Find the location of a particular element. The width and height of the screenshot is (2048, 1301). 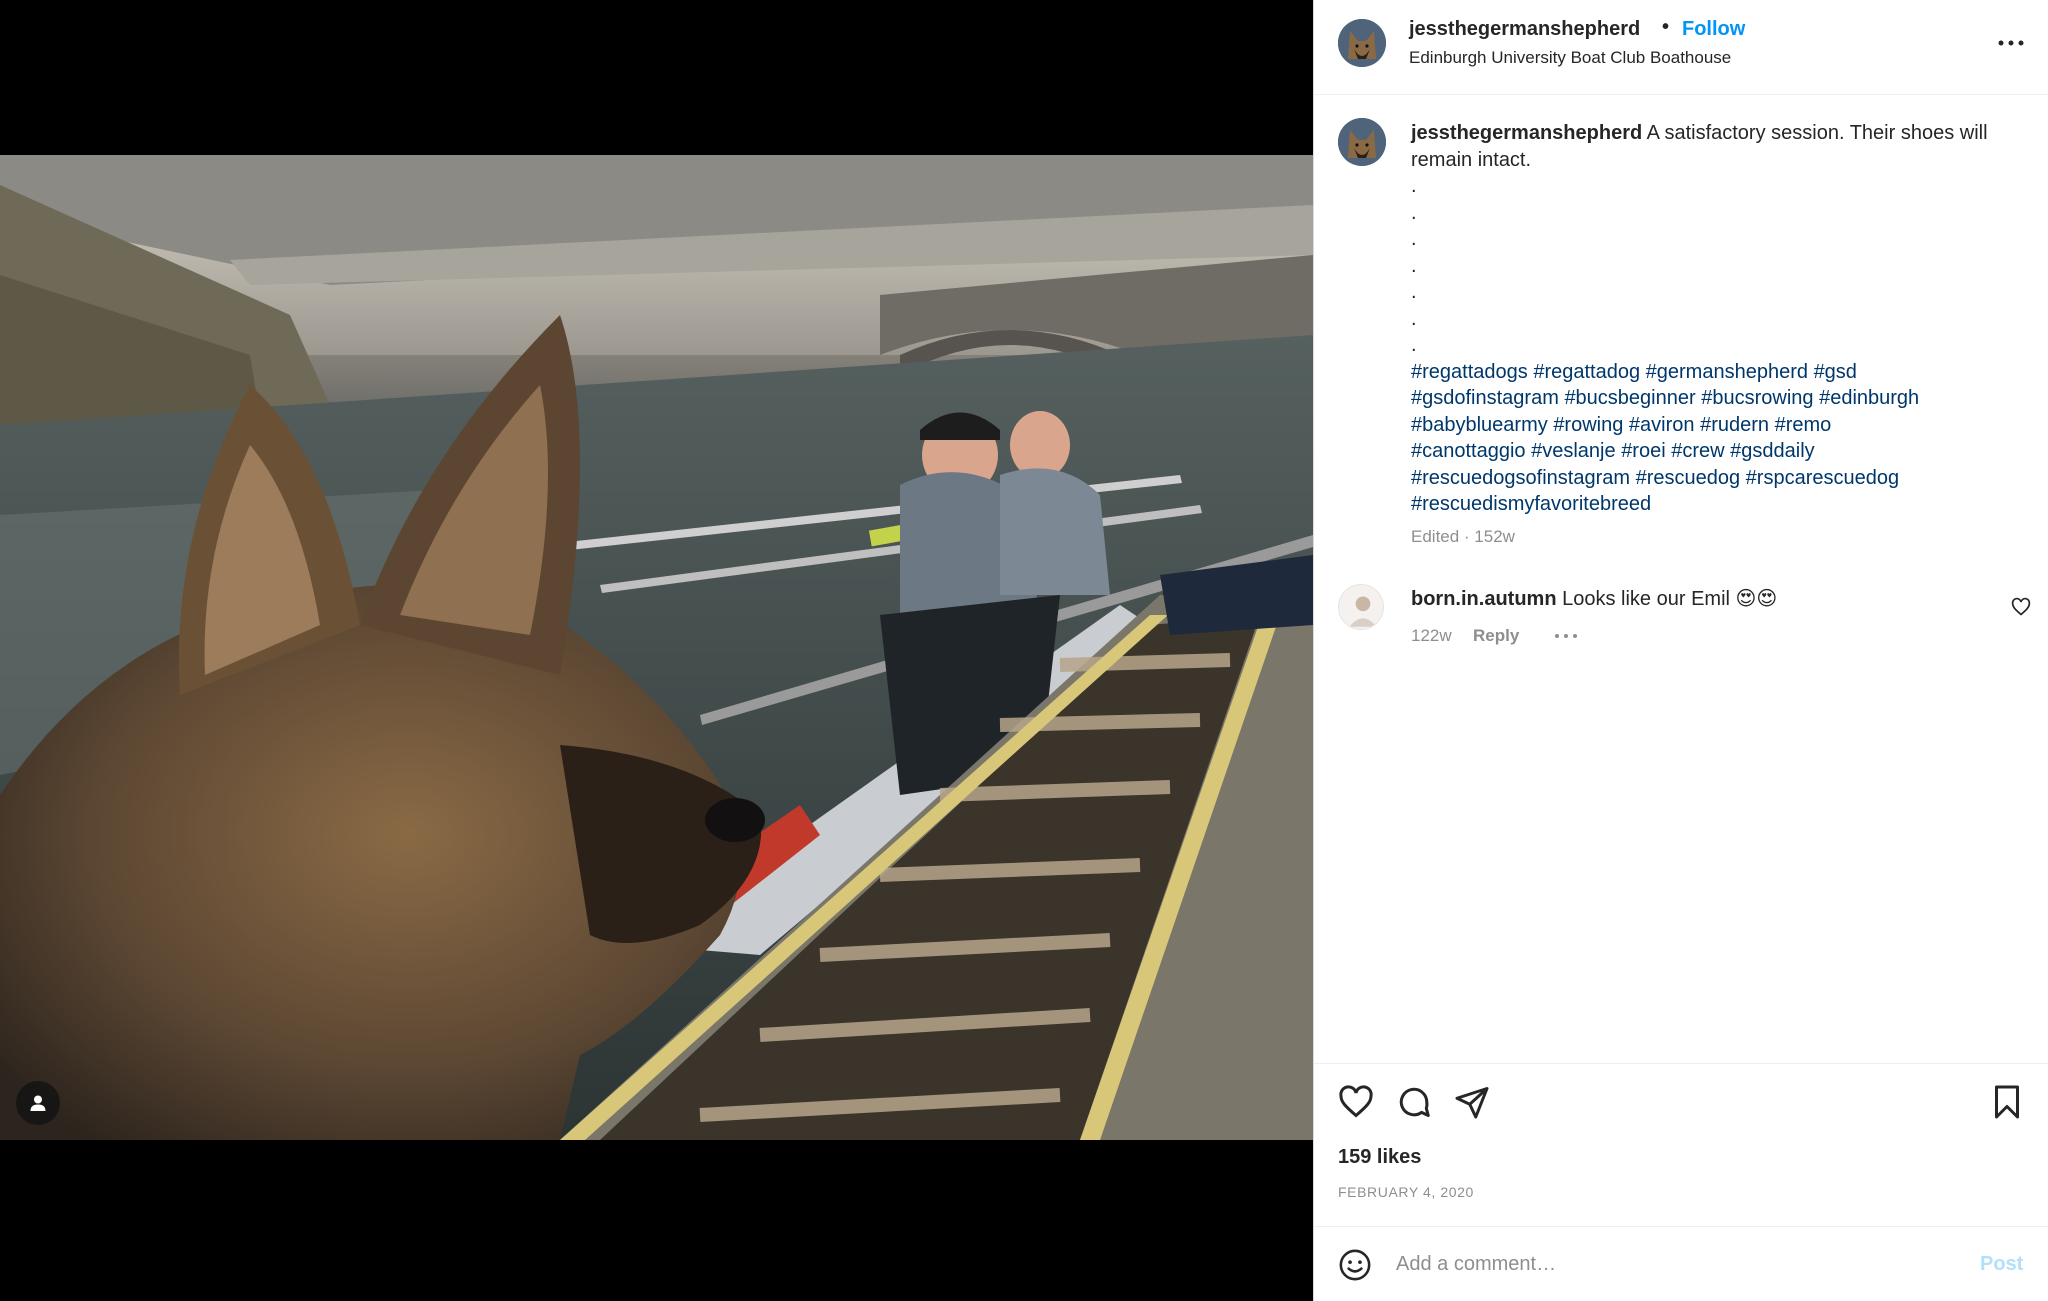

hashtag-link: #rescuedogsofinstagram is located at coordinates (1520, 478).